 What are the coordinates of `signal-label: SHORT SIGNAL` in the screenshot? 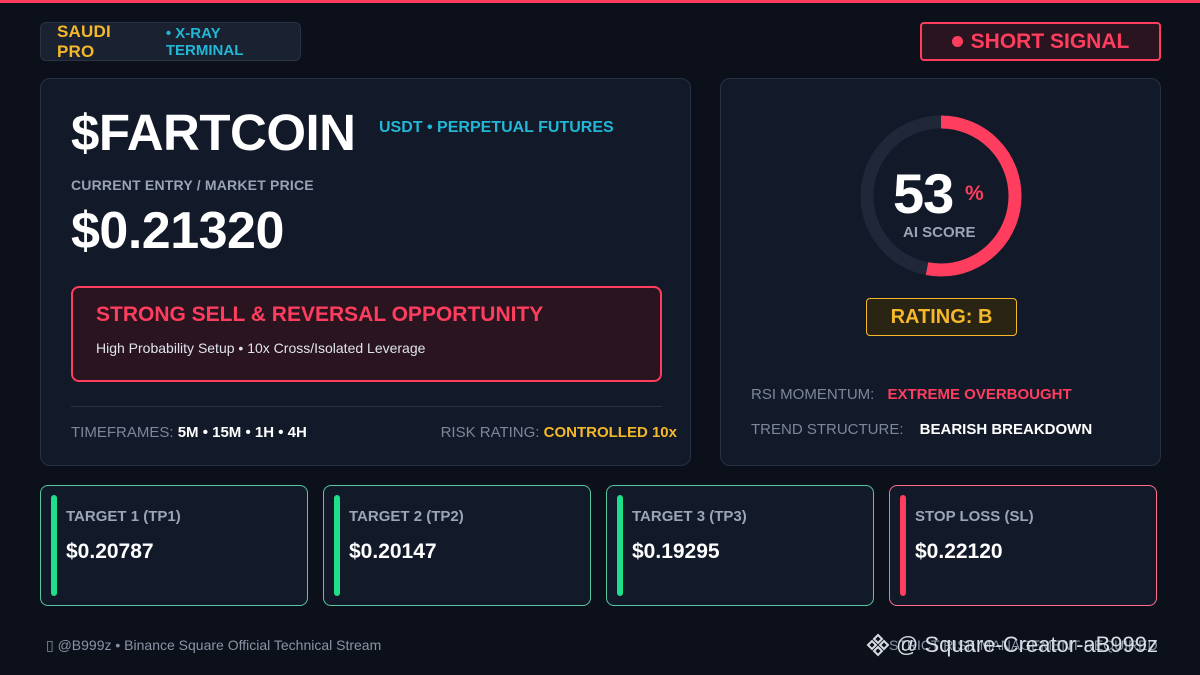 It's located at (1050, 41).